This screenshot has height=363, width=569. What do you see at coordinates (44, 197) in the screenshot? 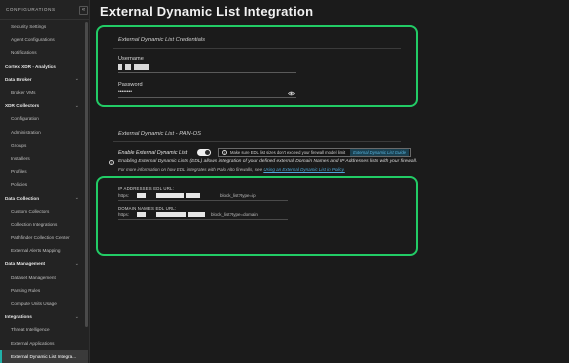
I see `sidebar-section-data-collection: Data Collection ⌄` at bounding box center [44, 197].